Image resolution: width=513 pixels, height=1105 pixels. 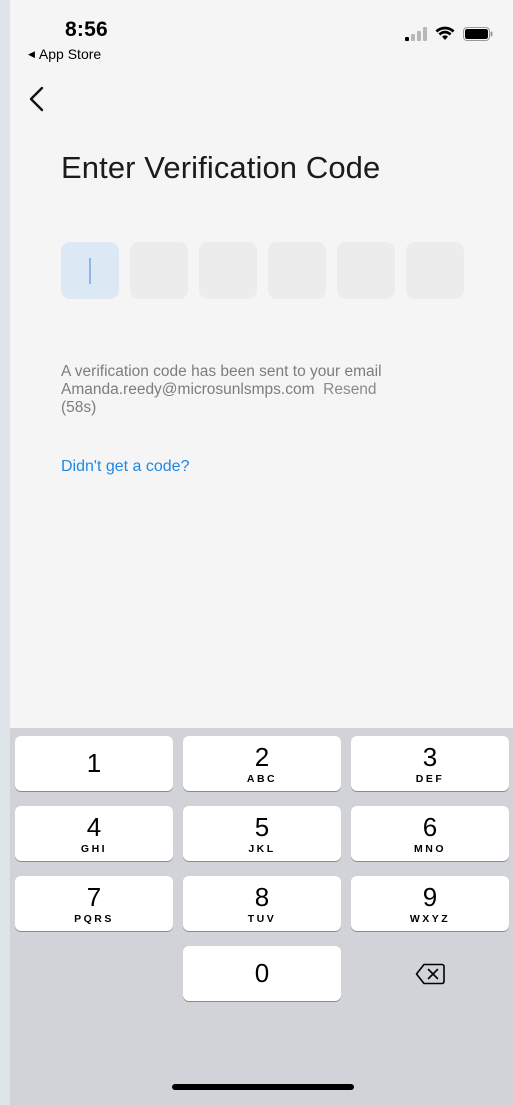 I want to click on key-digit: 8, so click(x=262, y=897).